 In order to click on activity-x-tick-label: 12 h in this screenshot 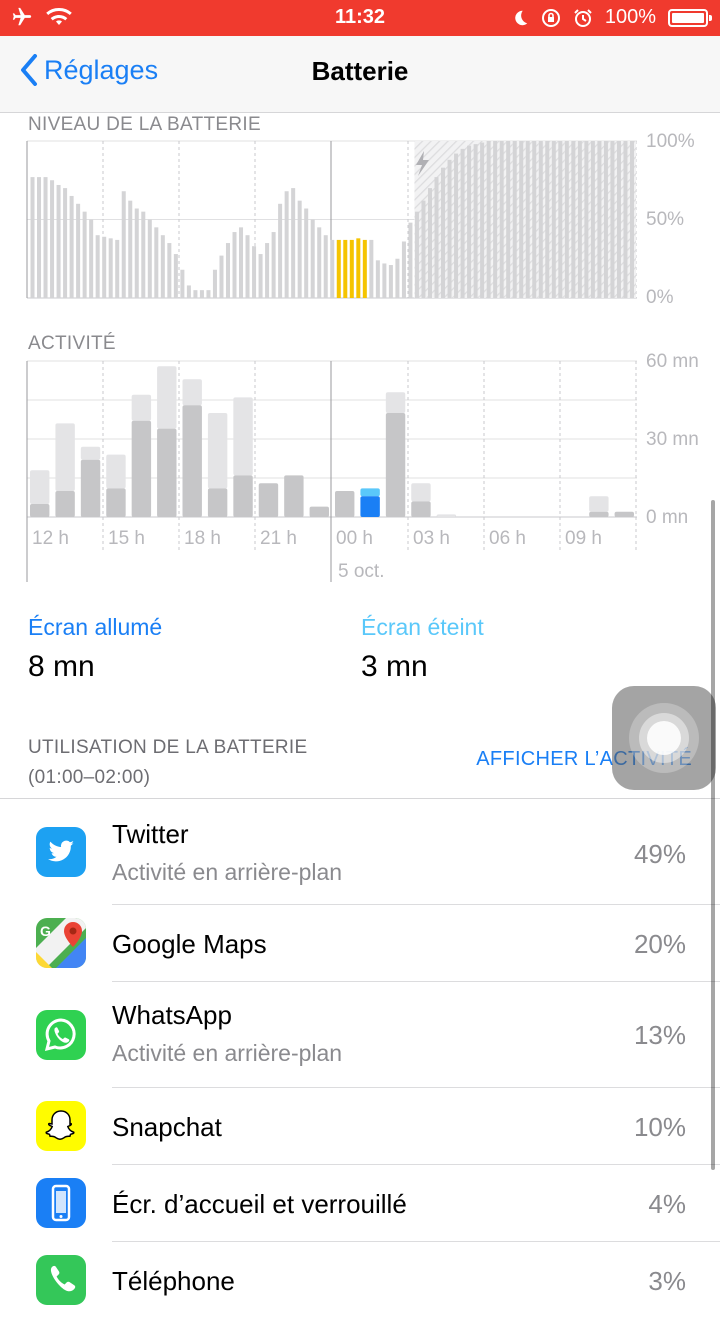, I will do `click(50, 538)`.